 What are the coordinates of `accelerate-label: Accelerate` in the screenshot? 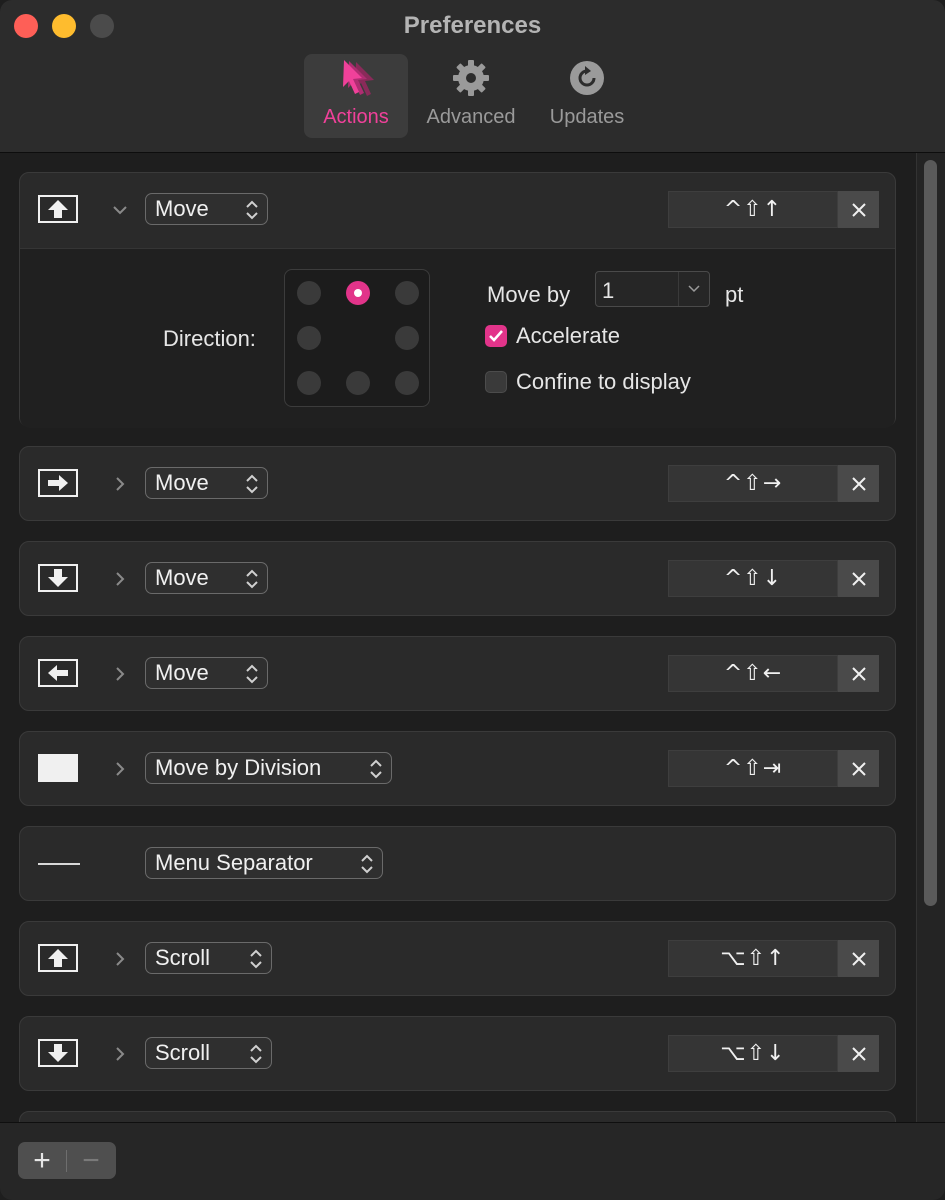 It's located at (568, 335).